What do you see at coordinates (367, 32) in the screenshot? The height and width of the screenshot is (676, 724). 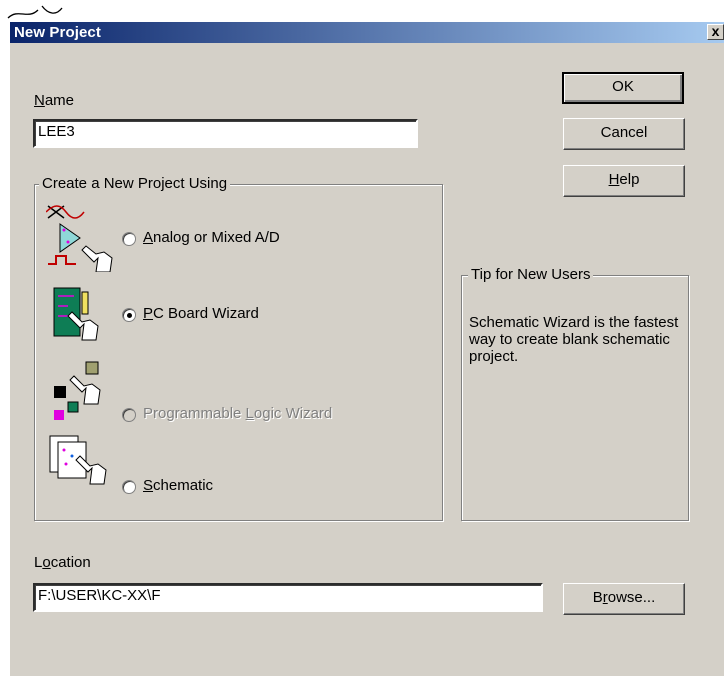 I see `title-bar: New Project x` at bounding box center [367, 32].